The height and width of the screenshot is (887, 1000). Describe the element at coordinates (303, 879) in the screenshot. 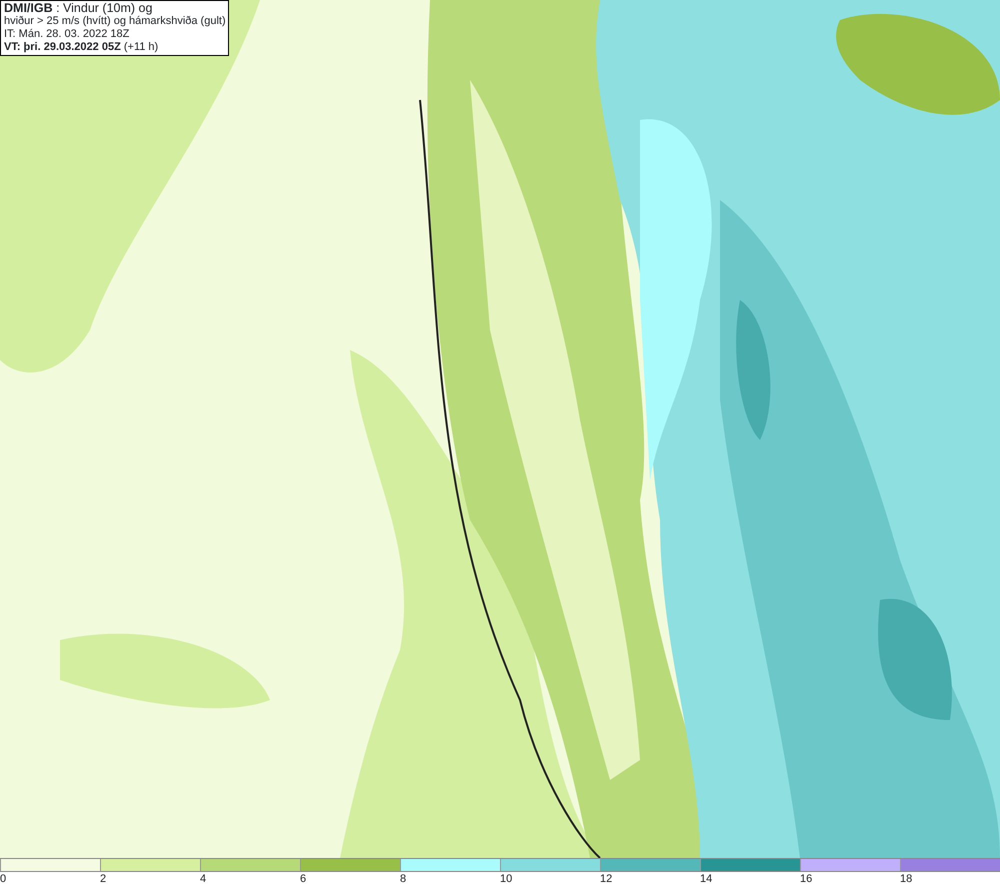

I see `scale-label: 6` at that location.